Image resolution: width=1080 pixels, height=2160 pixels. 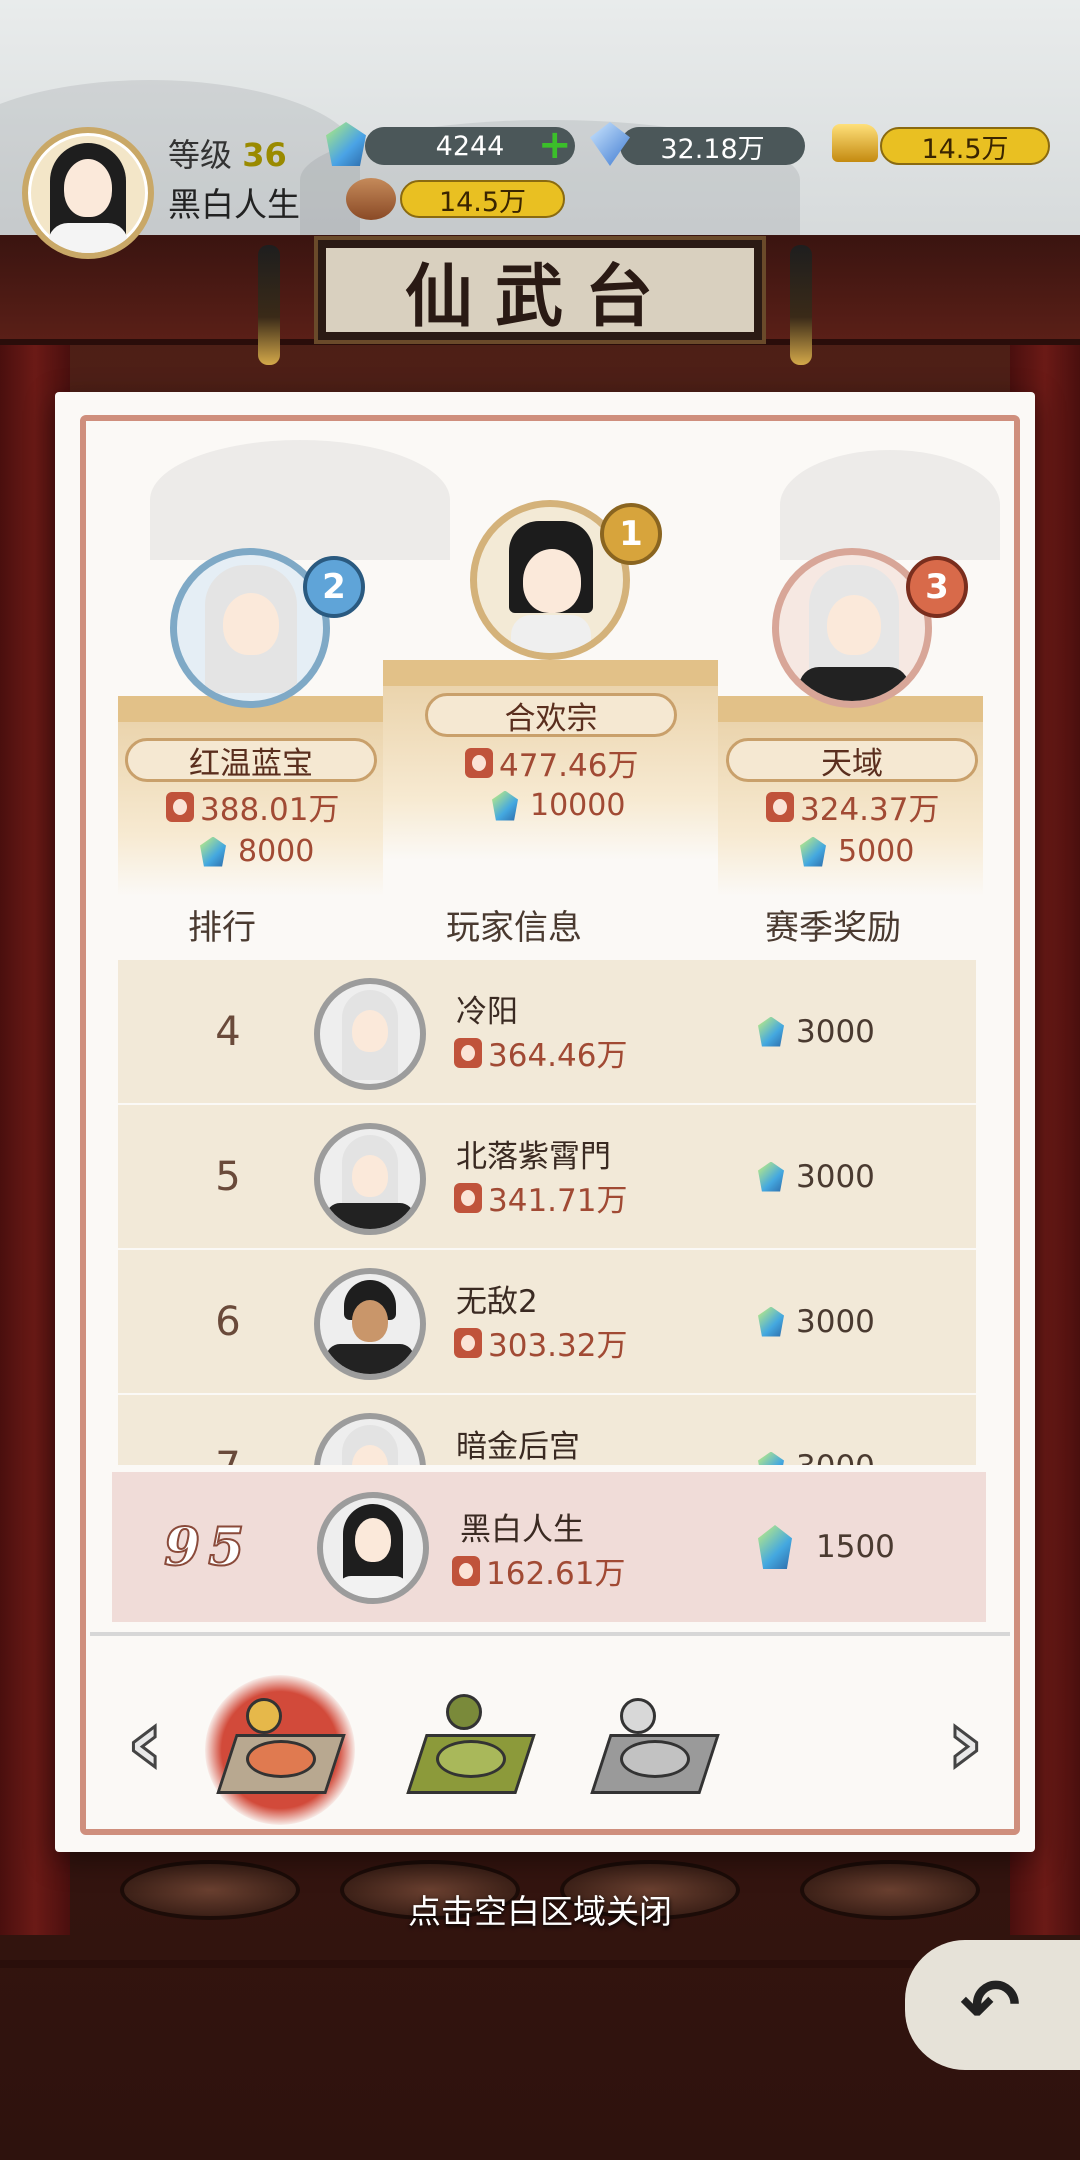 I want to click on podium-third-reward-value: 5000, so click(x=876, y=851).